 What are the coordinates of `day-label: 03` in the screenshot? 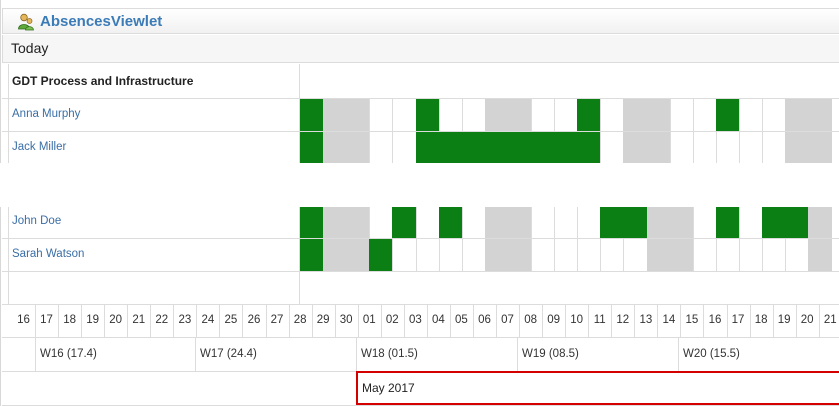 It's located at (415, 320).